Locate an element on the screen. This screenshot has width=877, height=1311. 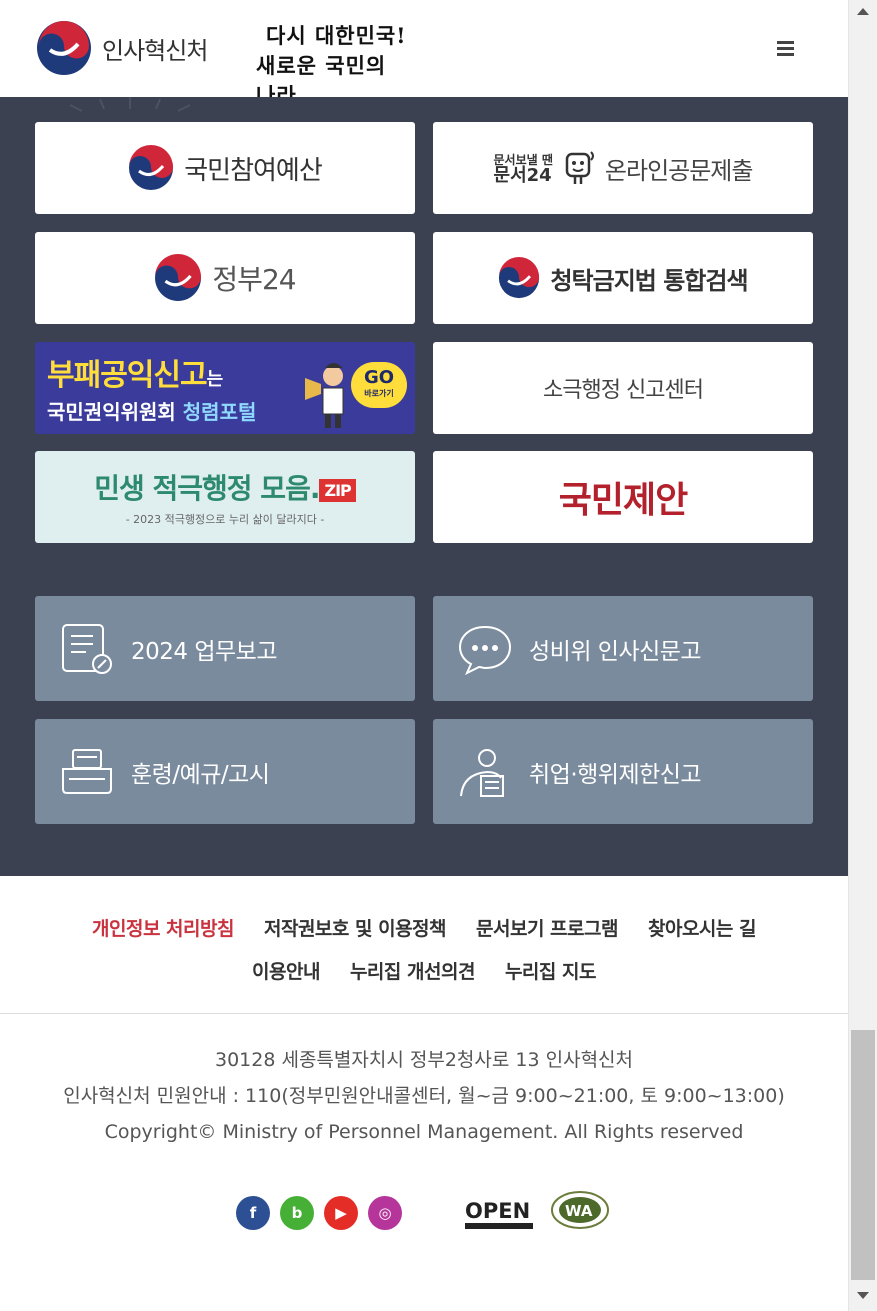
person-report-icon is located at coordinates (485, 772).